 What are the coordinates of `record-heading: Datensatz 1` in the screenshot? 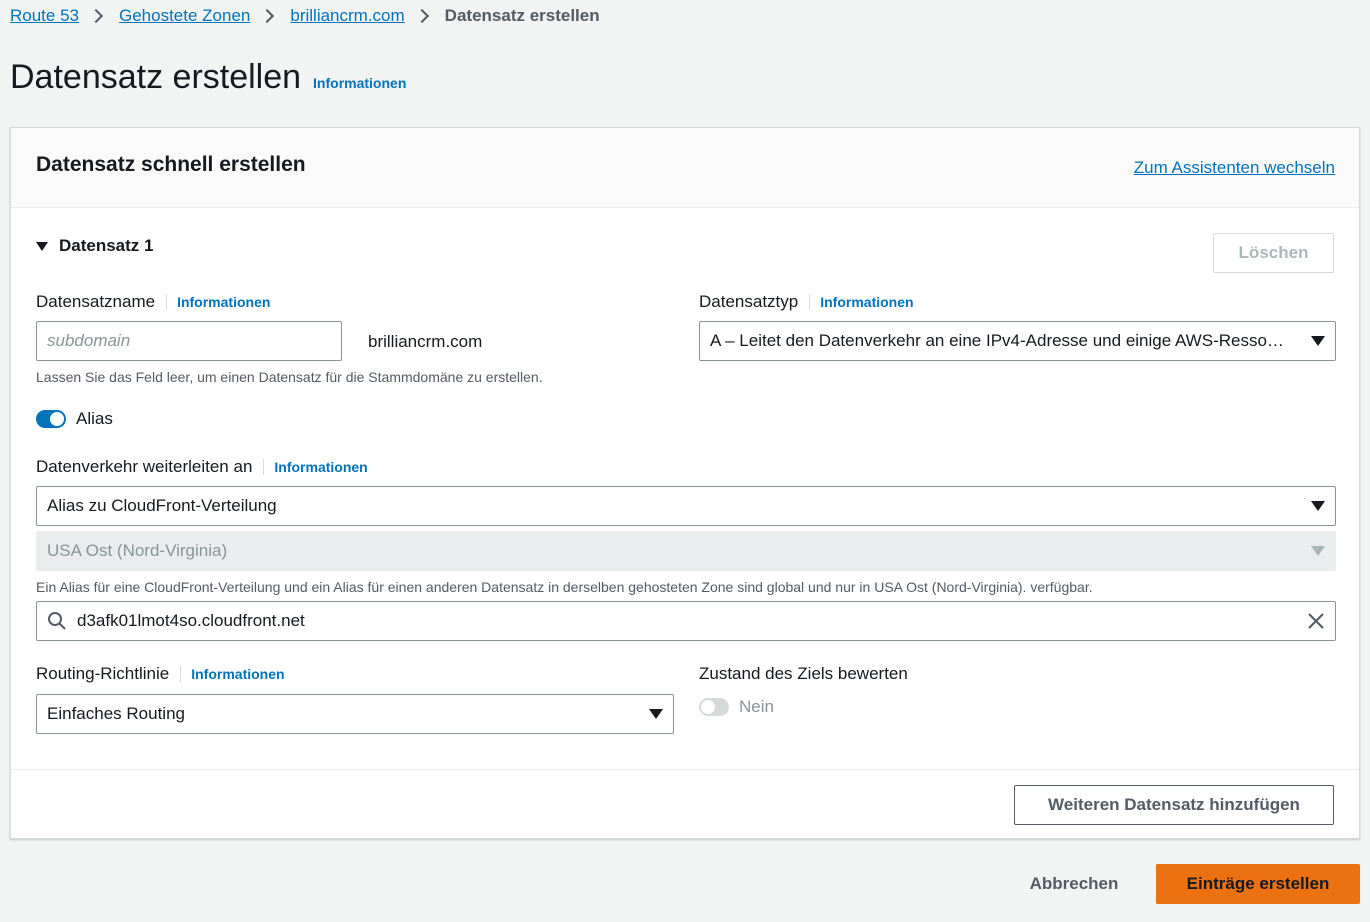 It's located at (106, 245).